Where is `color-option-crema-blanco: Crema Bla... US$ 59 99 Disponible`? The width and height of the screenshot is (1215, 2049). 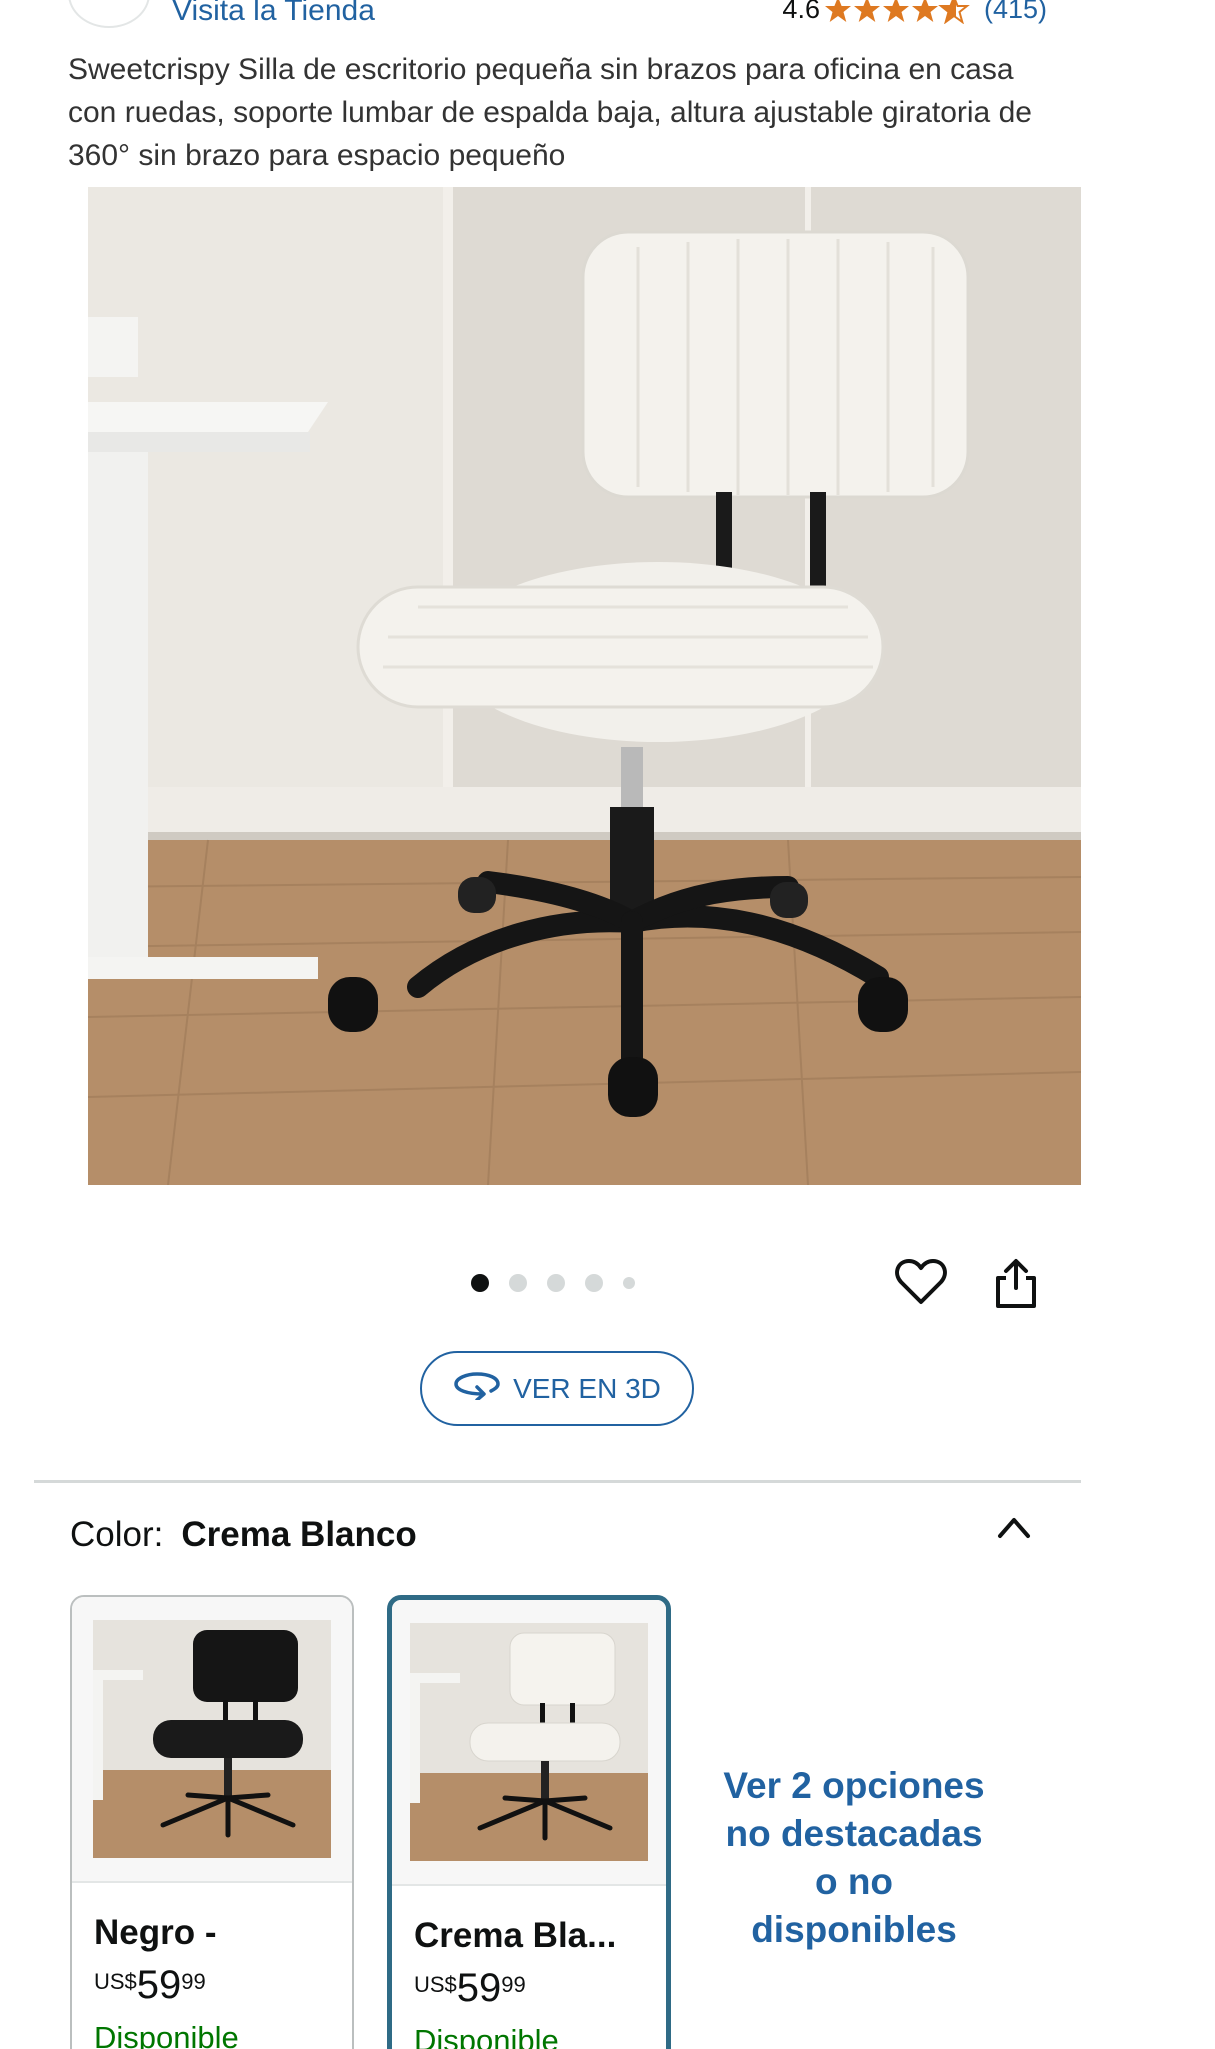 color-option-crema-blanco: Crema Bla... US$ 59 99 Disponible is located at coordinates (529, 1822).